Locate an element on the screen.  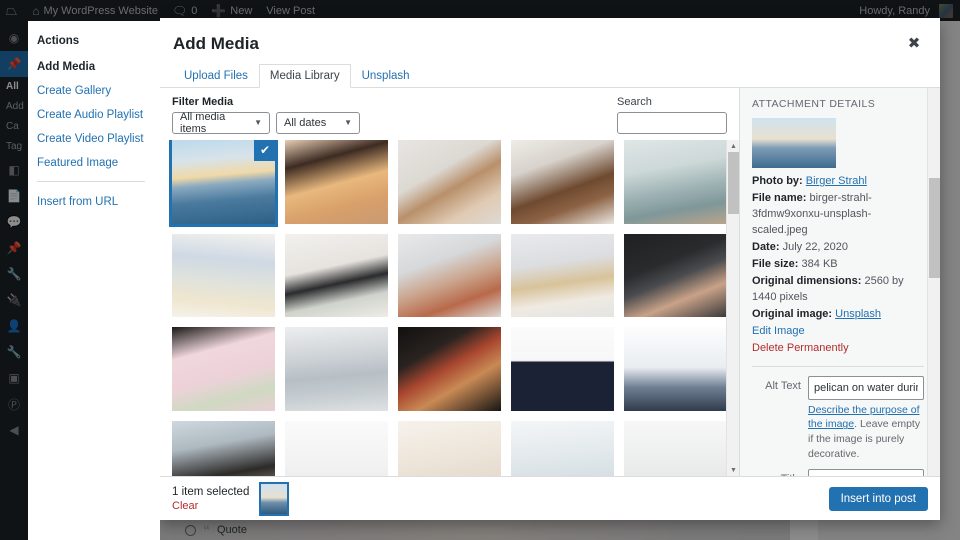
media-tile-grey-cushion-closeup is located at coordinates (336, 369).